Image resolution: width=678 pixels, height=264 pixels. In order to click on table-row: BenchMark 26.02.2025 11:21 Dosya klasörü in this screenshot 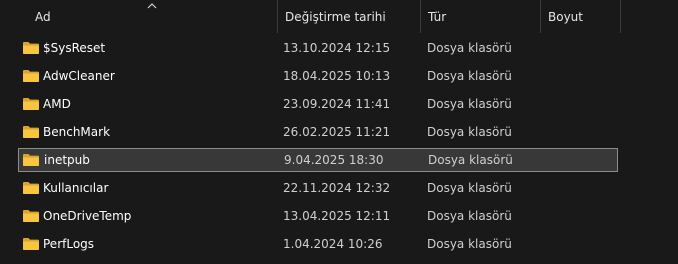, I will do `click(318, 132)`.